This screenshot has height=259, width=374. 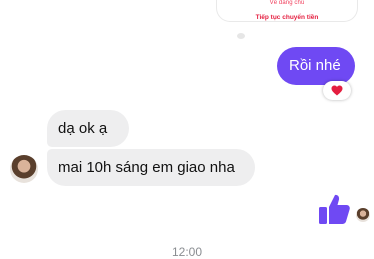 I want to click on thumbs-up-icon, so click(x=334, y=209).